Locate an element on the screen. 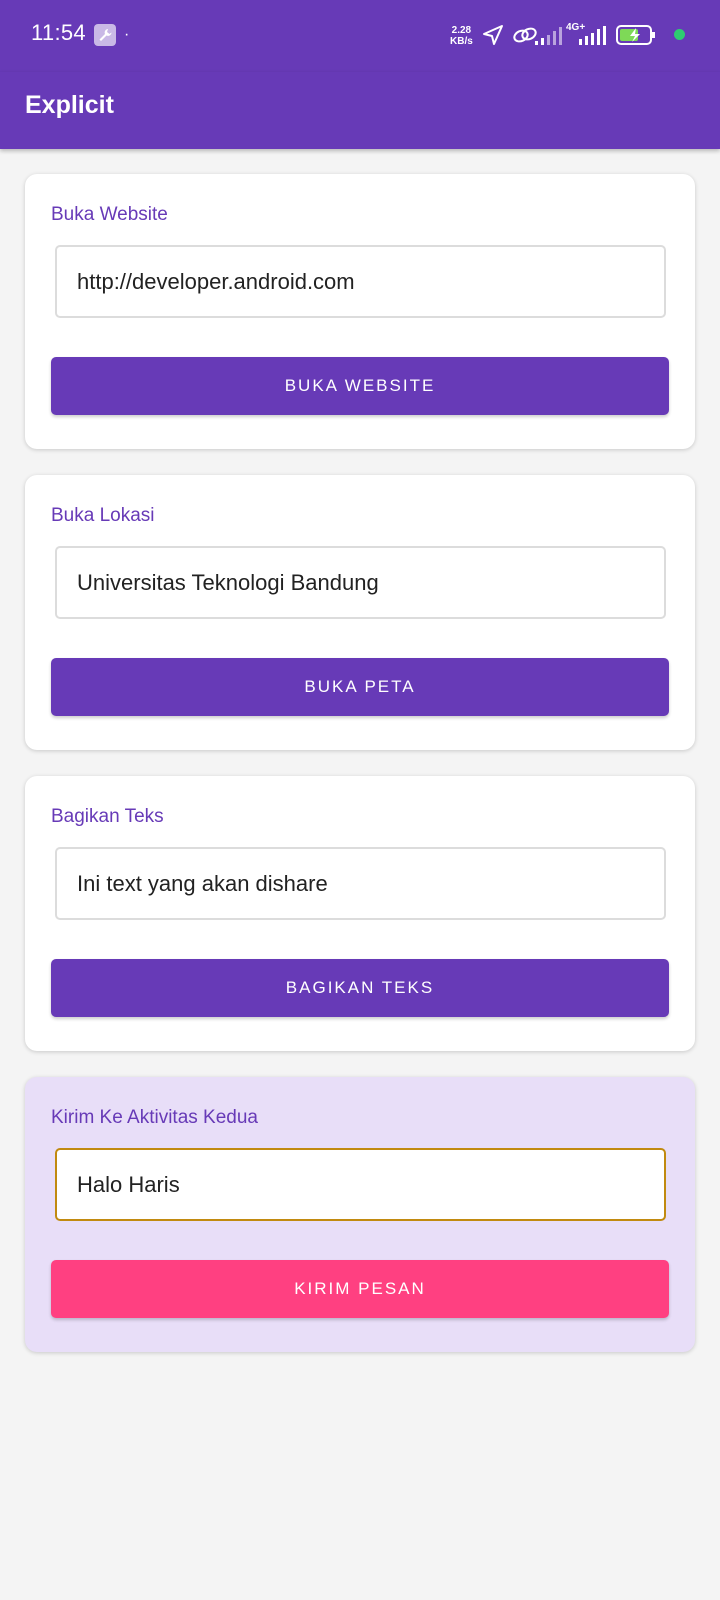 The image size is (720, 1600). status-bar: 11:54 · 2.28 KB/s 4G+ is located at coordinates (360, 36).